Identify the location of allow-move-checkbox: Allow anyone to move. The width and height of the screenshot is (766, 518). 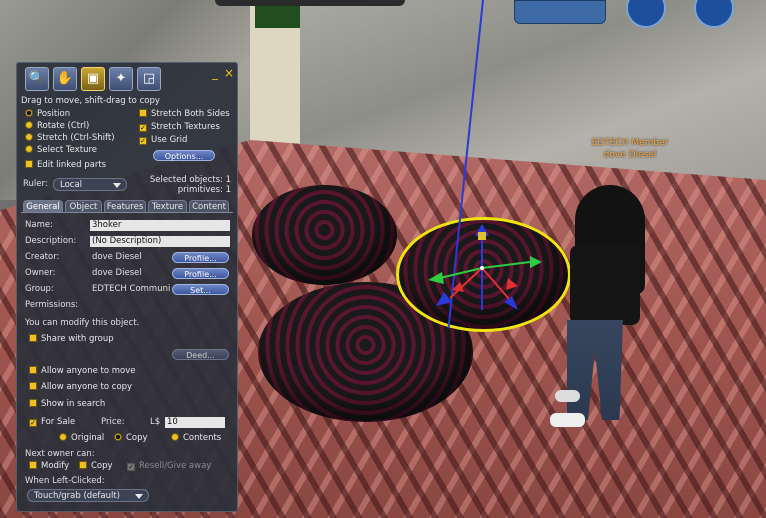
(82, 371).